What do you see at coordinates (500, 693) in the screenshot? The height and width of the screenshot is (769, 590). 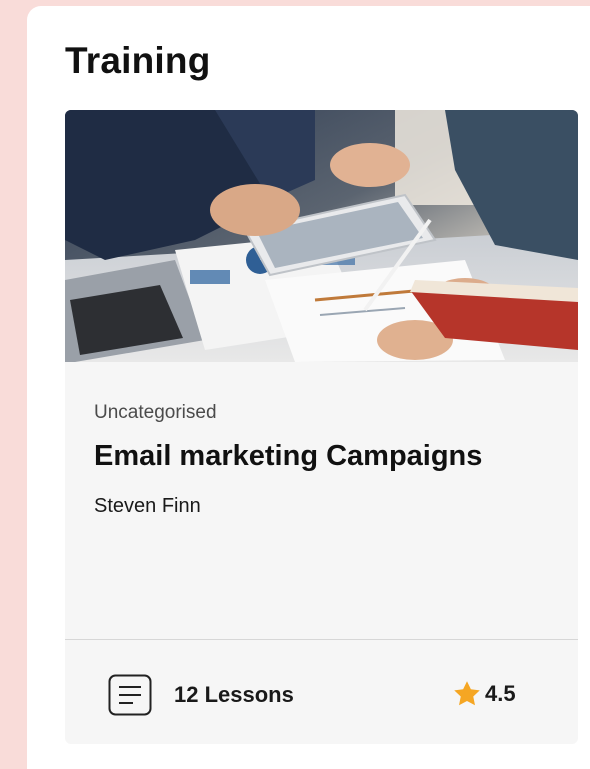 I see `rating-value: 4.5` at bounding box center [500, 693].